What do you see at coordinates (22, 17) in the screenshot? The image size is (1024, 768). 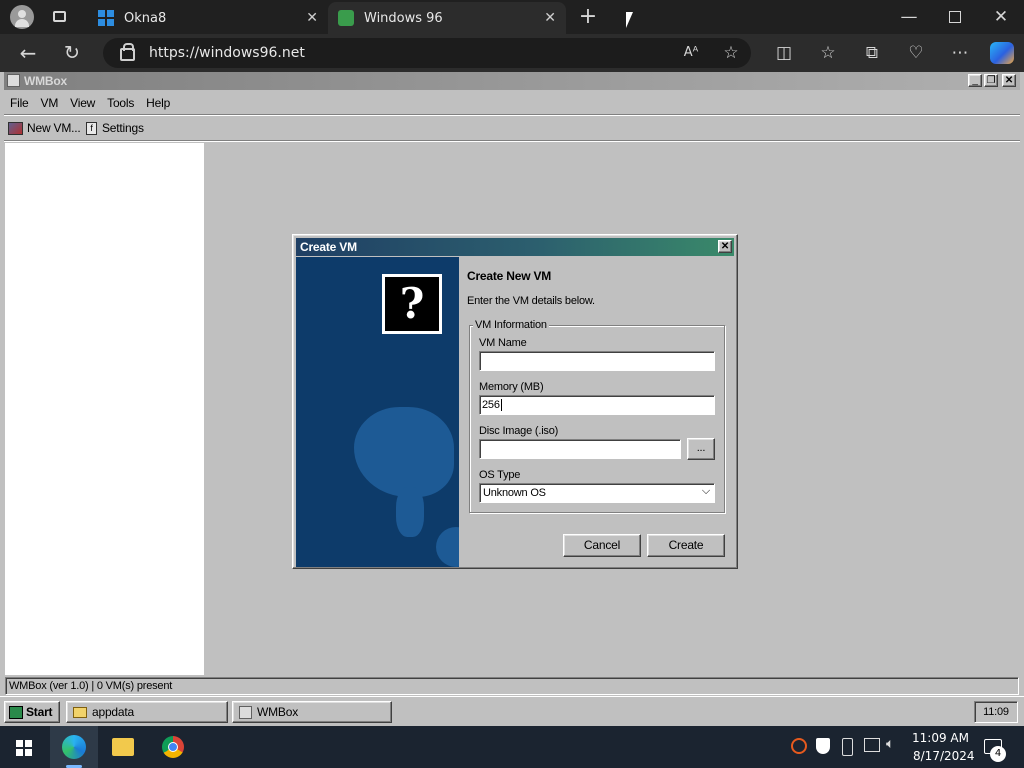 I see `profile-avatar` at bounding box center [22, 17].